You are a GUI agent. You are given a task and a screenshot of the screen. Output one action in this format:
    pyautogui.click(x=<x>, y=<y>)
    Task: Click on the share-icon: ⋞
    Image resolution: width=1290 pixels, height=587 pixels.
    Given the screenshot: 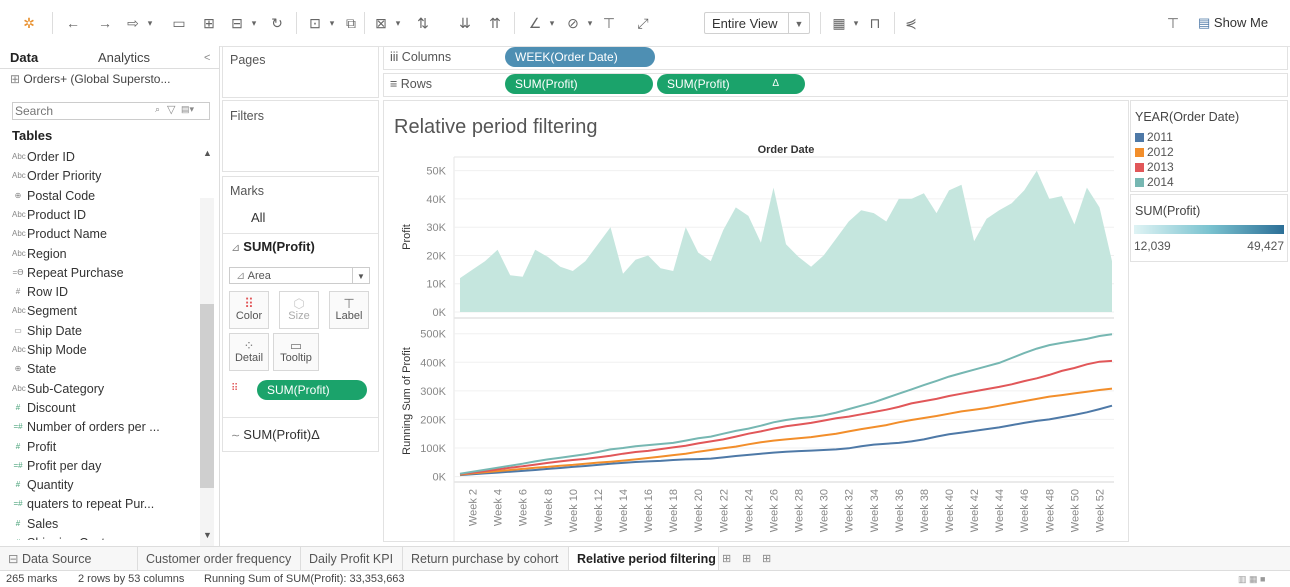 What is the action you would take?
    pyautogui.click(x=911, y=23)
    